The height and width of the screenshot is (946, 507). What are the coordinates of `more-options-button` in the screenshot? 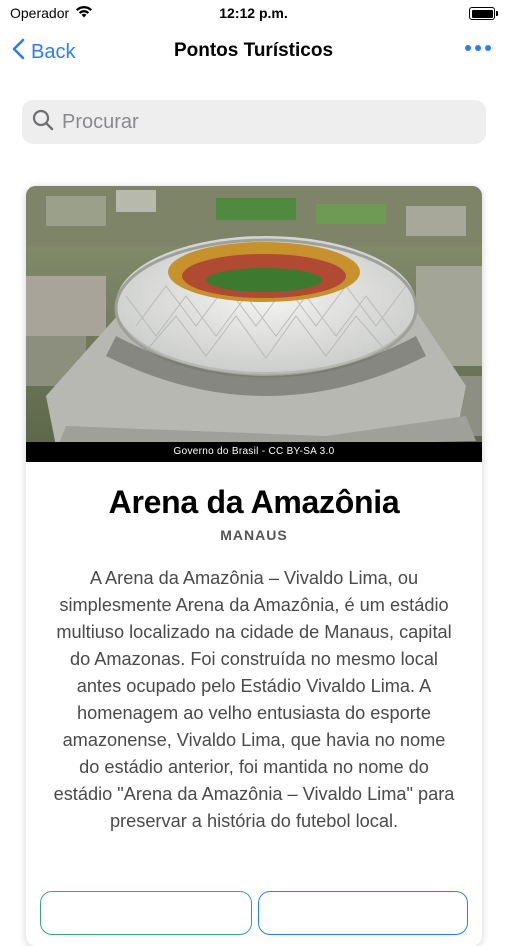 It's located at (478, 48).